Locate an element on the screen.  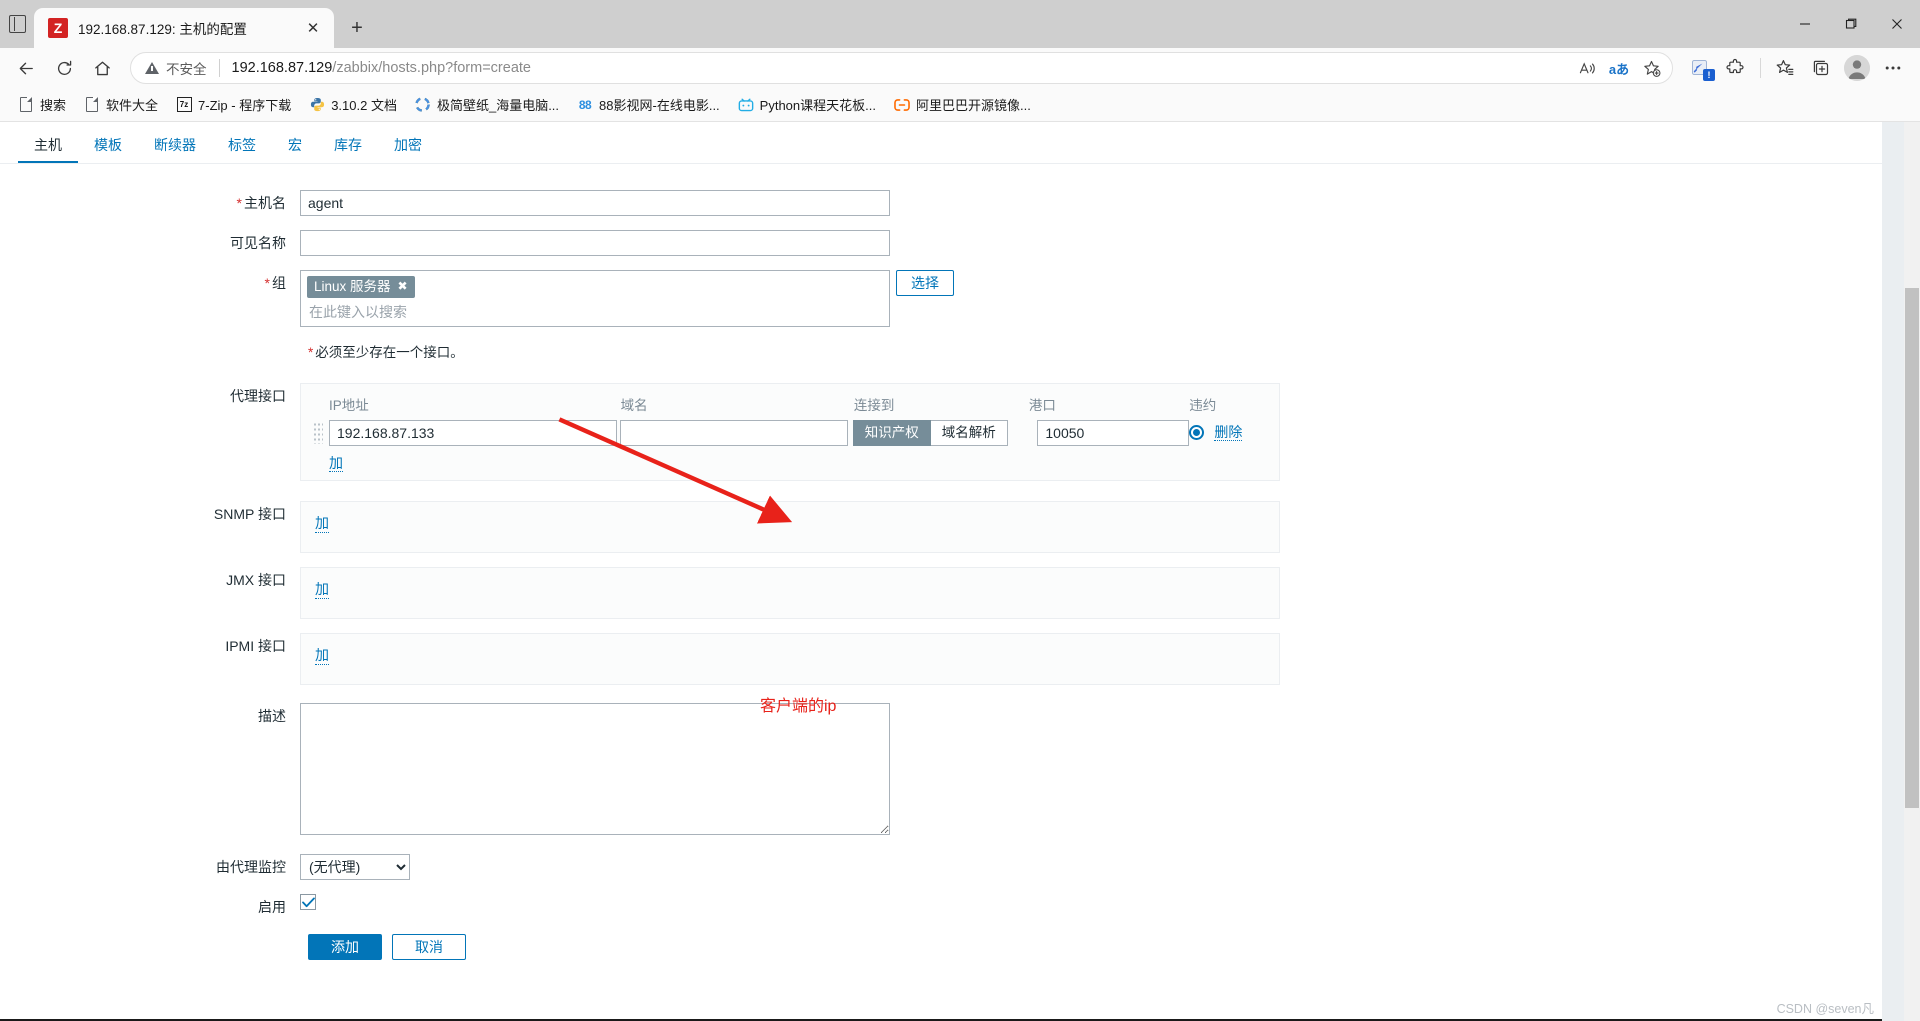
default-interface-radio is located at coordinates (1197, 433).